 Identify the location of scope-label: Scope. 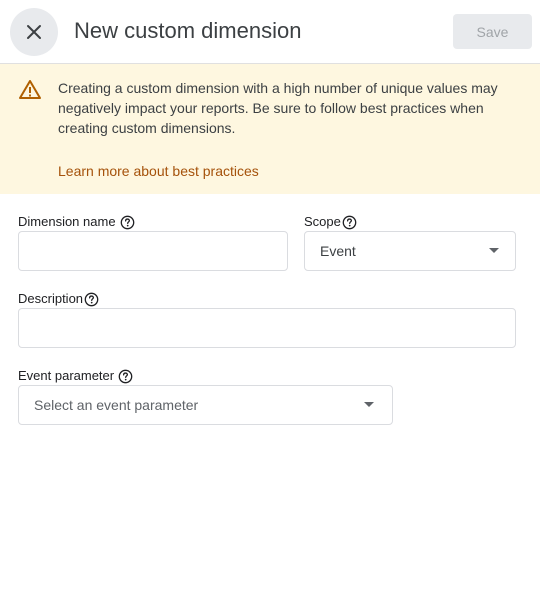
(330, 222).